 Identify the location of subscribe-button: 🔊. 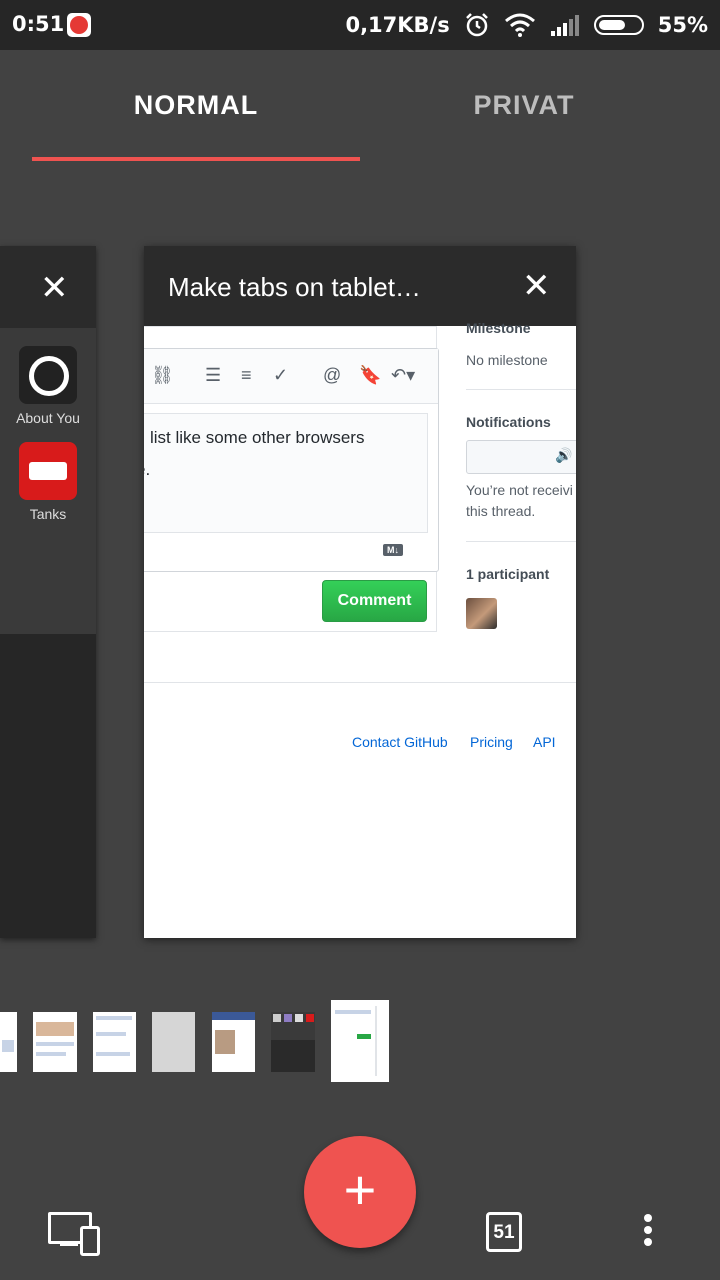
(521, 457).